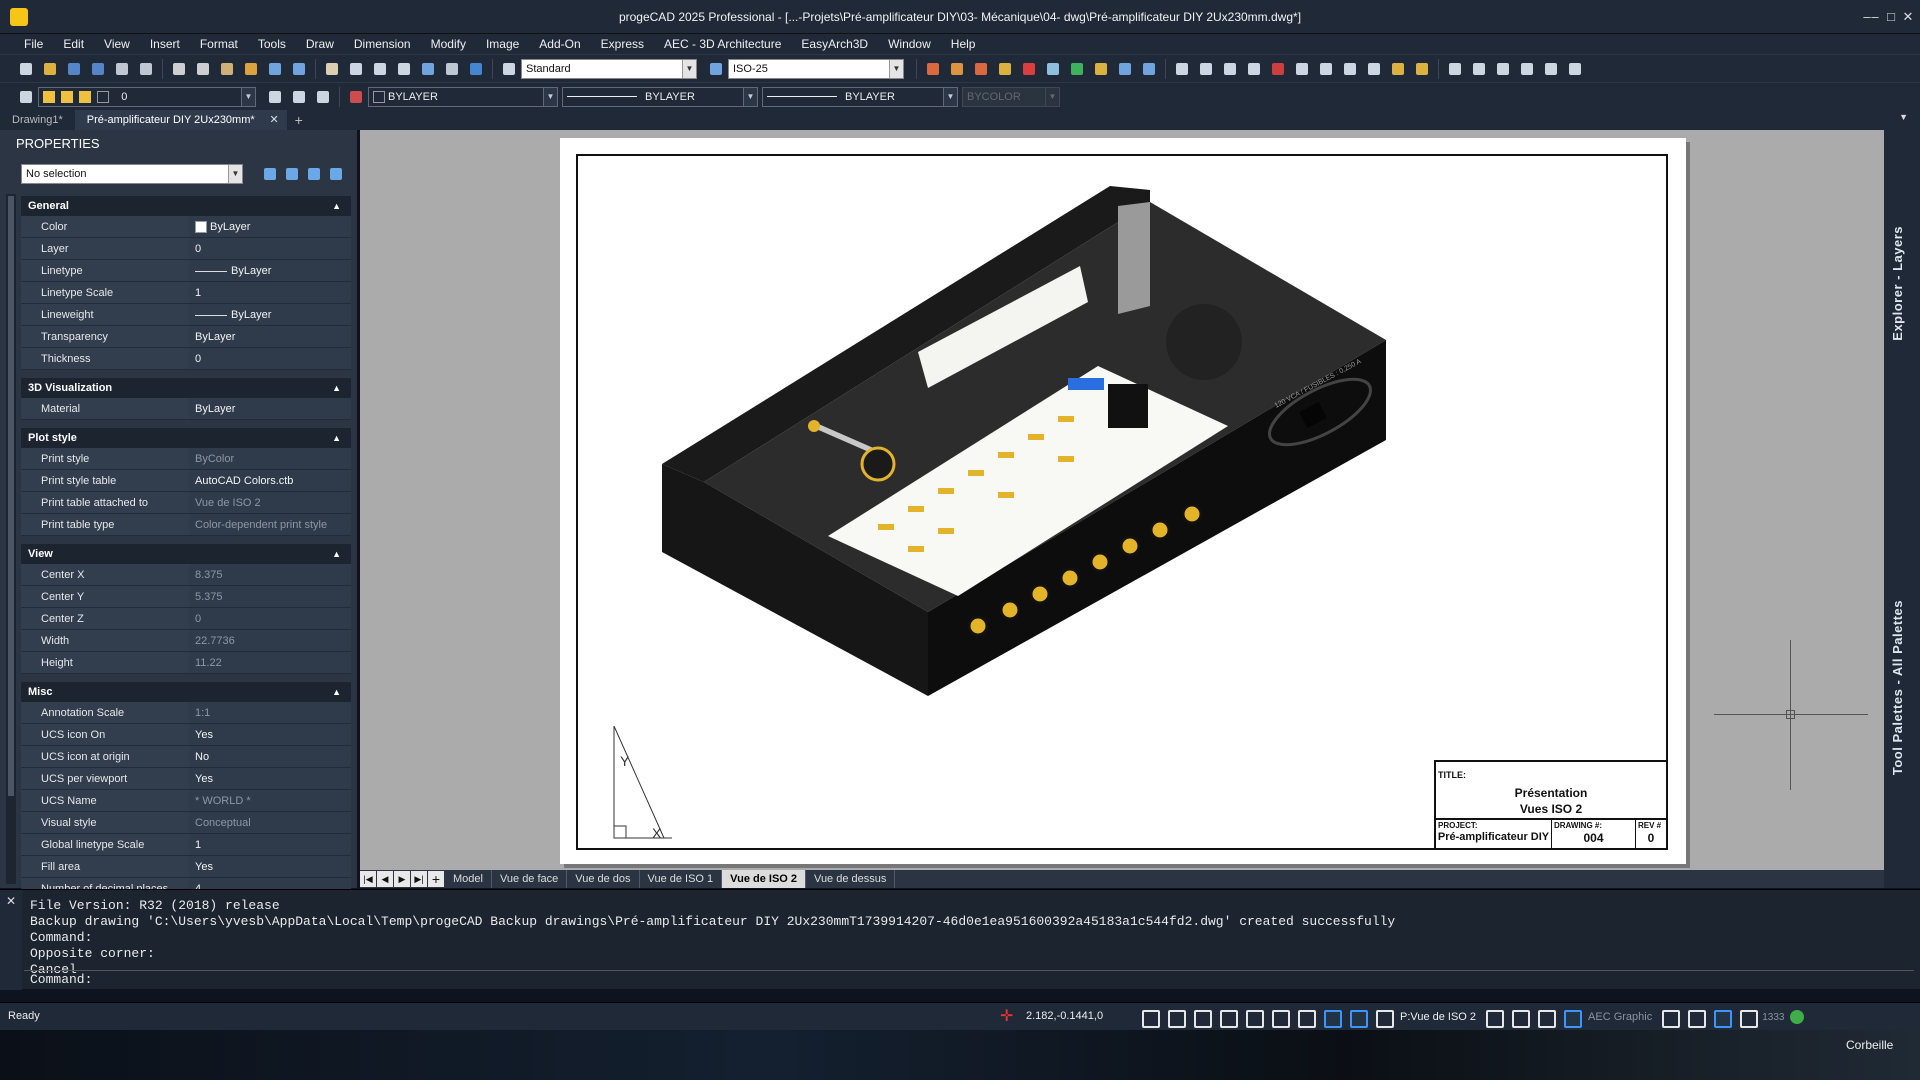  I want to click on table-icon, so click(1455, 69).